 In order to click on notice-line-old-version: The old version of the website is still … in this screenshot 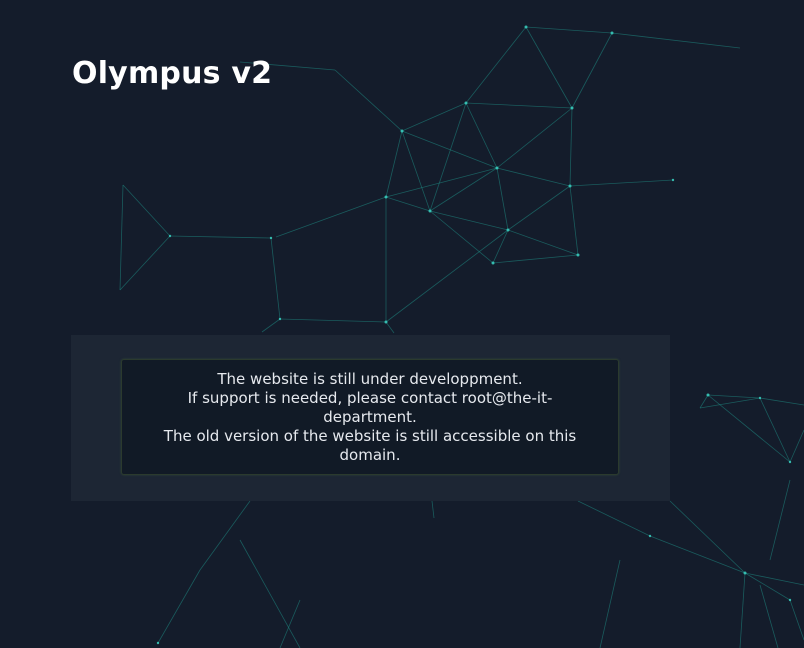, I will do `click(370, 445)`.